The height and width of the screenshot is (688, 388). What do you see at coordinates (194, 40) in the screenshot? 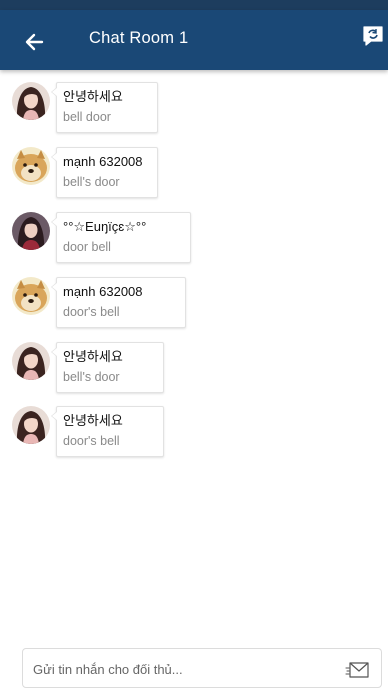
I see `app-bar: Chat Room 1` at bounding box center [194, 40].